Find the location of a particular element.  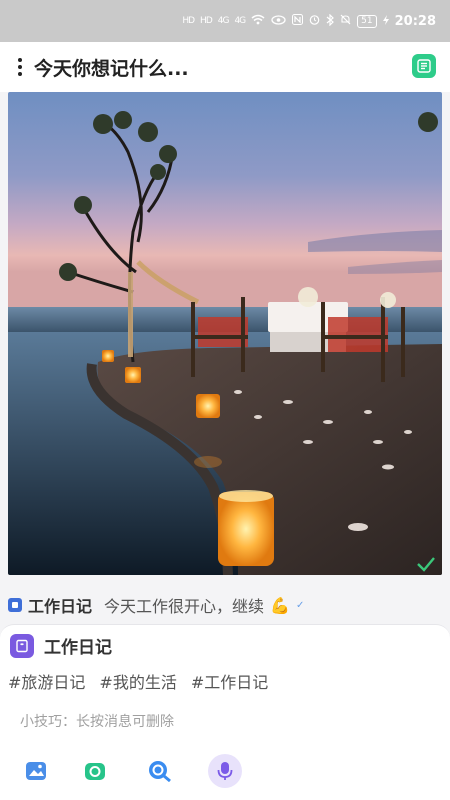

notes-list-button is located at coordinates (424, 66).